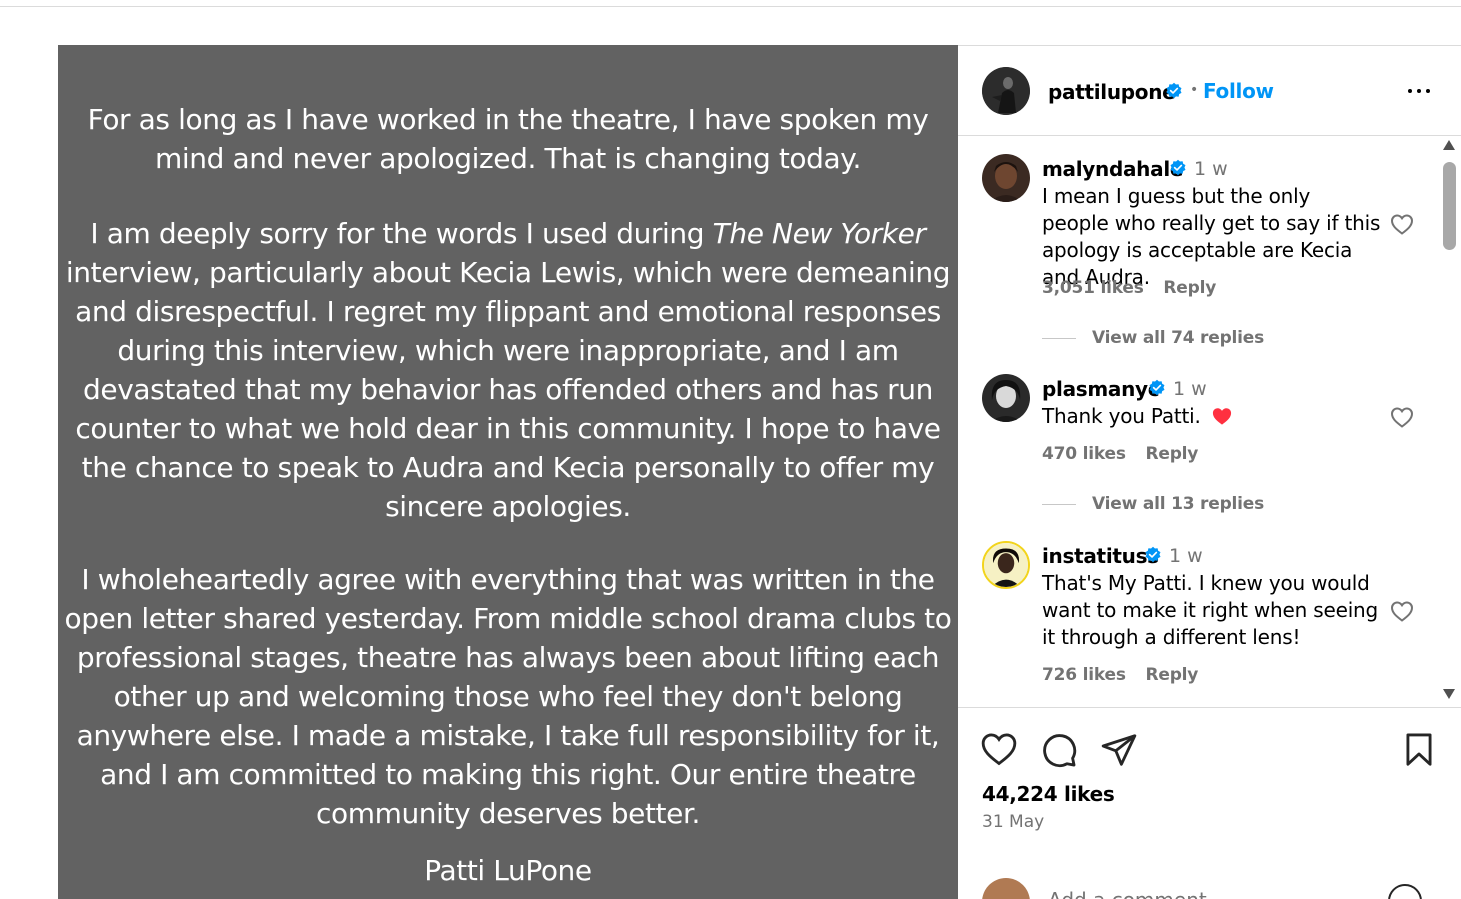  I want to click on post-likes-count: 44,224 likes, so click(1048, 794).